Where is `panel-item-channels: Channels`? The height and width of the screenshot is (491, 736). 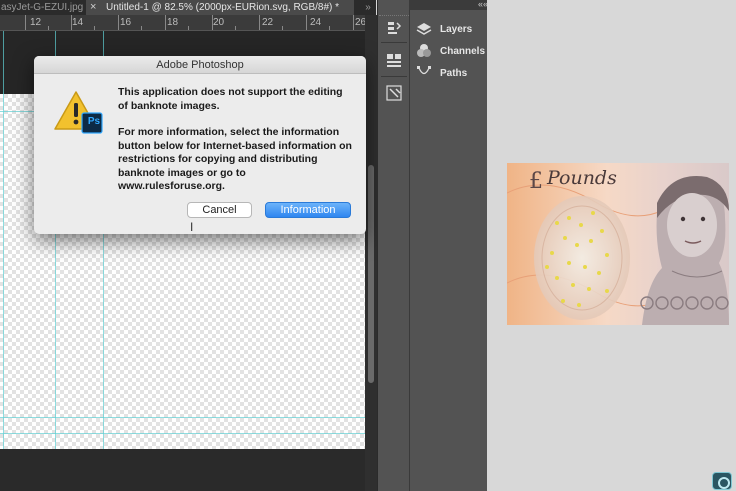 panel-item-channels: Channels is located at coordinates (450, 51).